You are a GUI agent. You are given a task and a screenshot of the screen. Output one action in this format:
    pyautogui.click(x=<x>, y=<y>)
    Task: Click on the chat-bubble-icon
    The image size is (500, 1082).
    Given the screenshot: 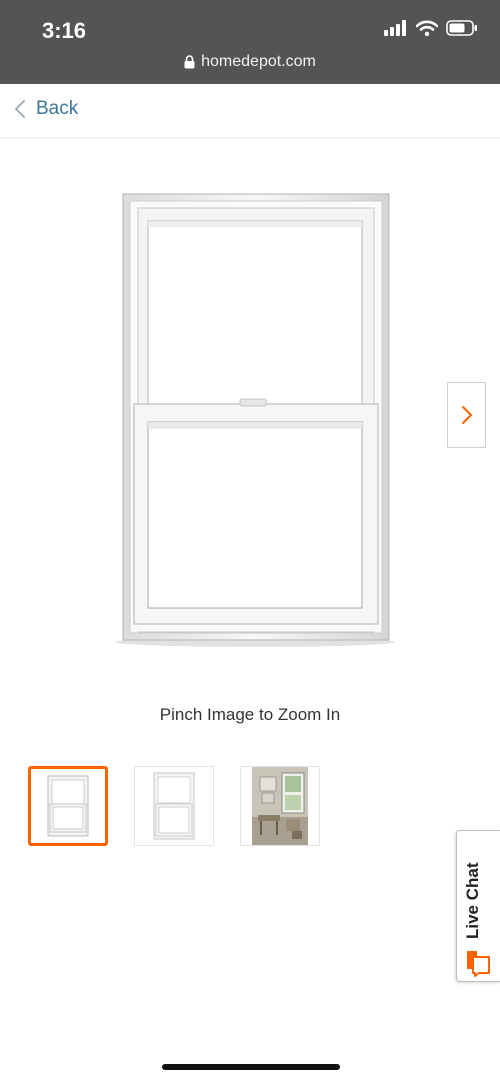 What is the action you would take?
    pyautogui.click(x=478, y=964)
    